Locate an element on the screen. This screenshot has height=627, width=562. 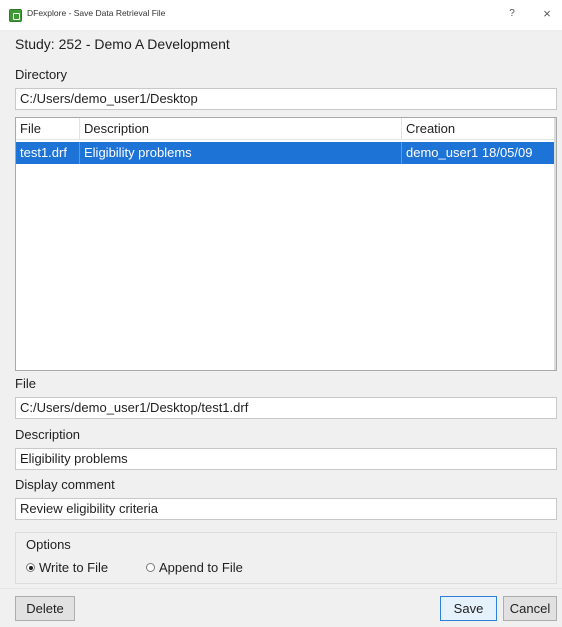
dfexplore-app-icon is located at coordinates (15, 15).